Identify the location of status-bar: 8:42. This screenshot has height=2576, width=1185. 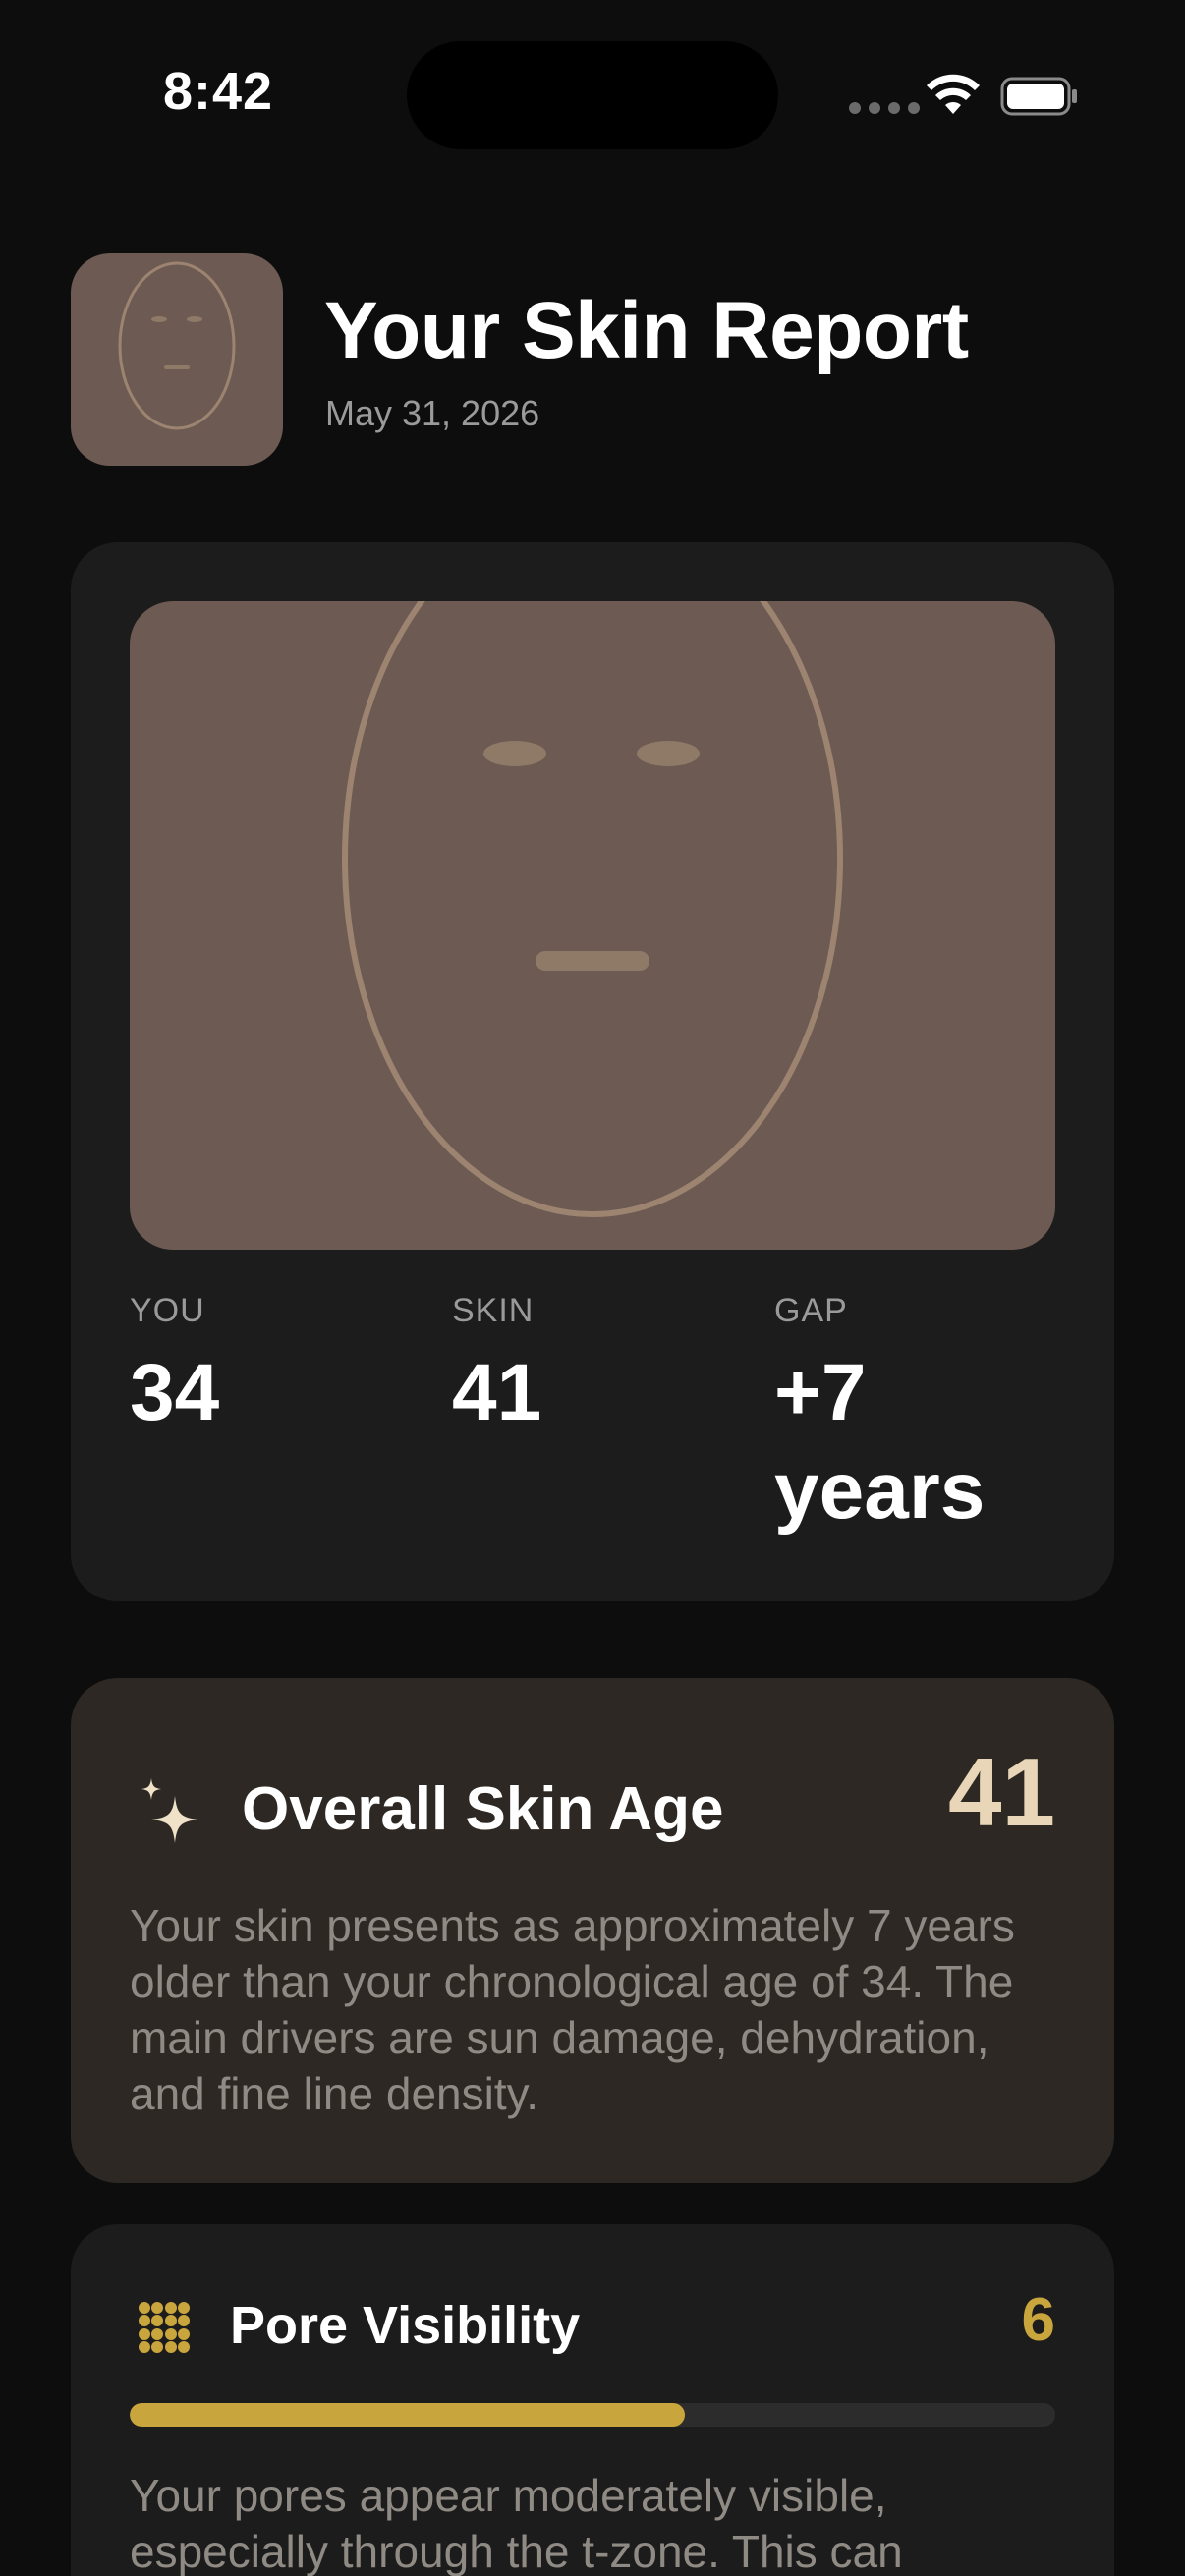
(592, 98).